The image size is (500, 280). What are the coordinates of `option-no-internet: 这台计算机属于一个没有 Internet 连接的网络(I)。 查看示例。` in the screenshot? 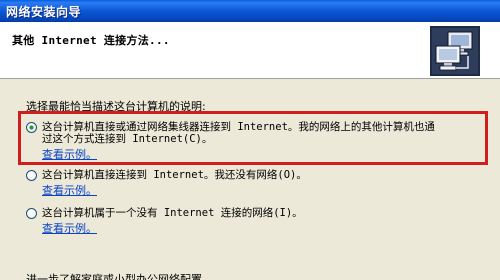 It's located at (251, 222).